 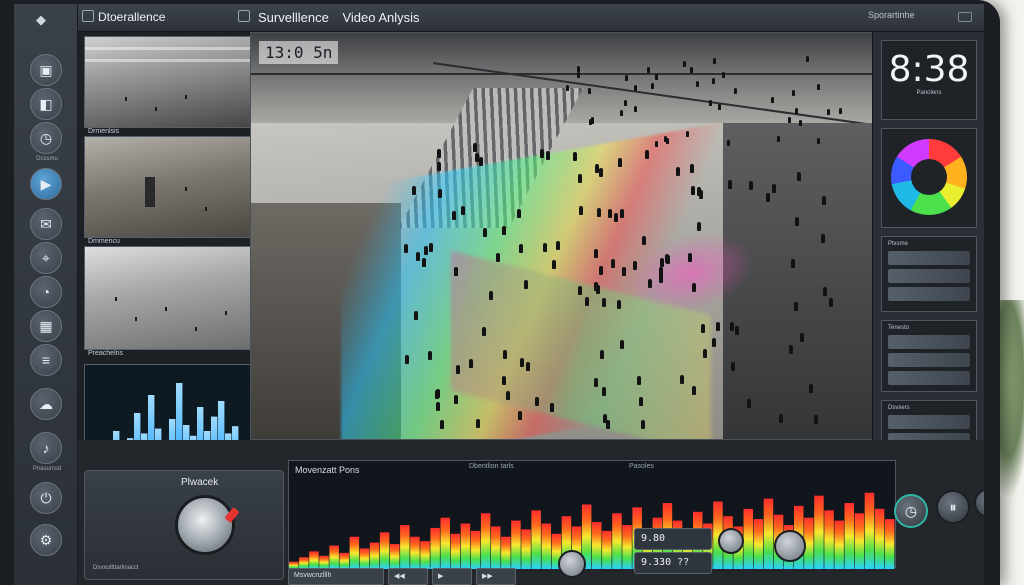 I want to click on chat-icon: ✉, so click(x=46, y=224).